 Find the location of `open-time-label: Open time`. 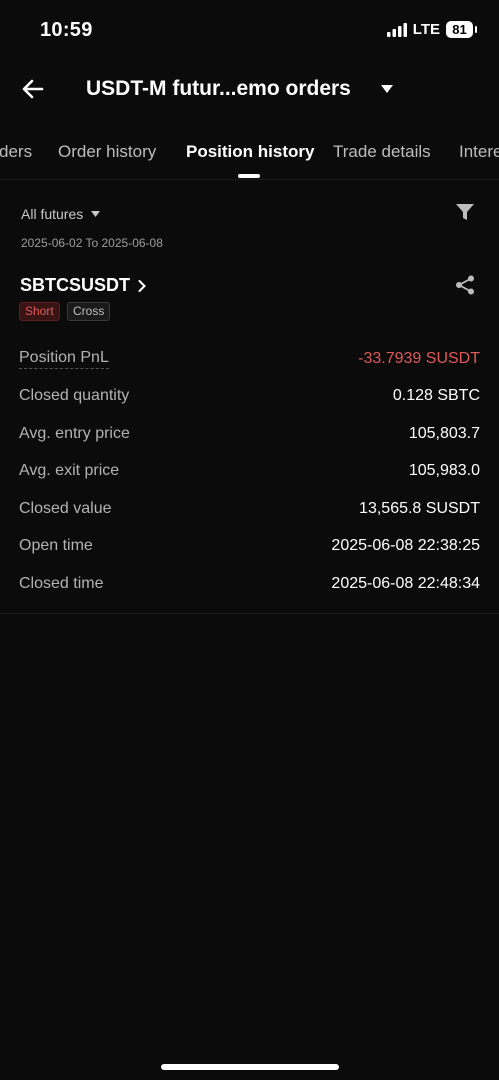

open-time-label: Open time is located at coordinates (56, 546).